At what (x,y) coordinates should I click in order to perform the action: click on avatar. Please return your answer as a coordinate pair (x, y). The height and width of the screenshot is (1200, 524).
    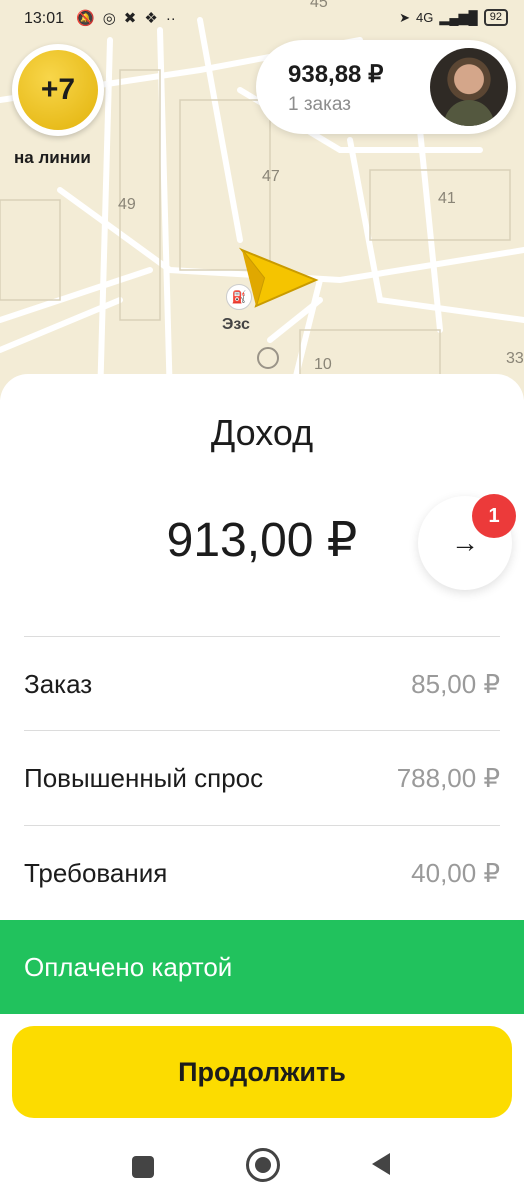
    Looking at the image, I should click on (469, 87).